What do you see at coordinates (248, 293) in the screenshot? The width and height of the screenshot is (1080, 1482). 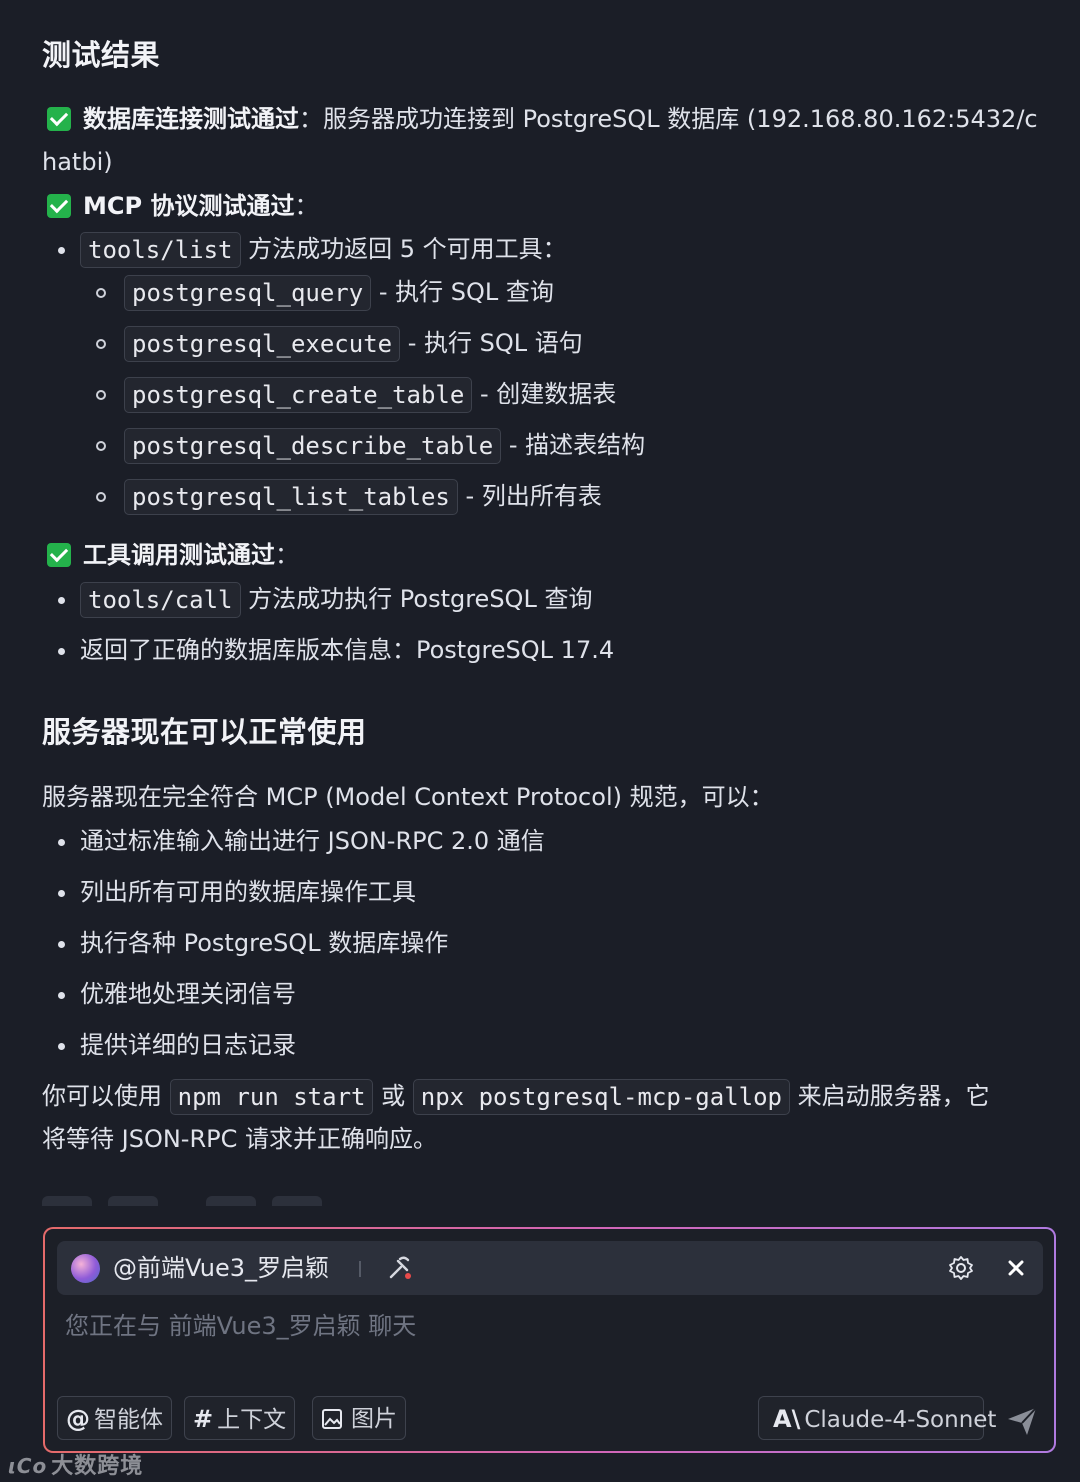 I see `inline-code: postgresql_query` at bounding box center [248, 293].